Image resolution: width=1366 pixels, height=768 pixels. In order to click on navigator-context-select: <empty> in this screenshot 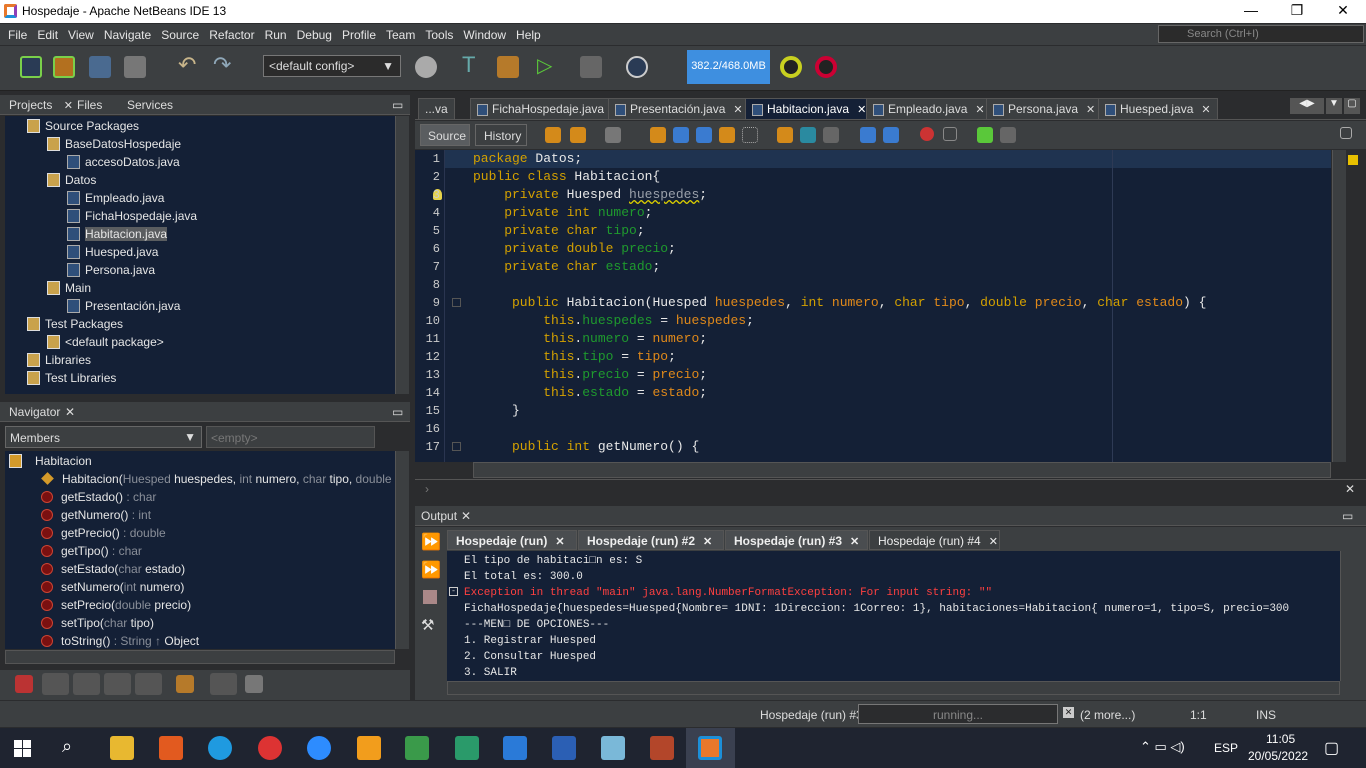, I will do `click(290, 437)`.